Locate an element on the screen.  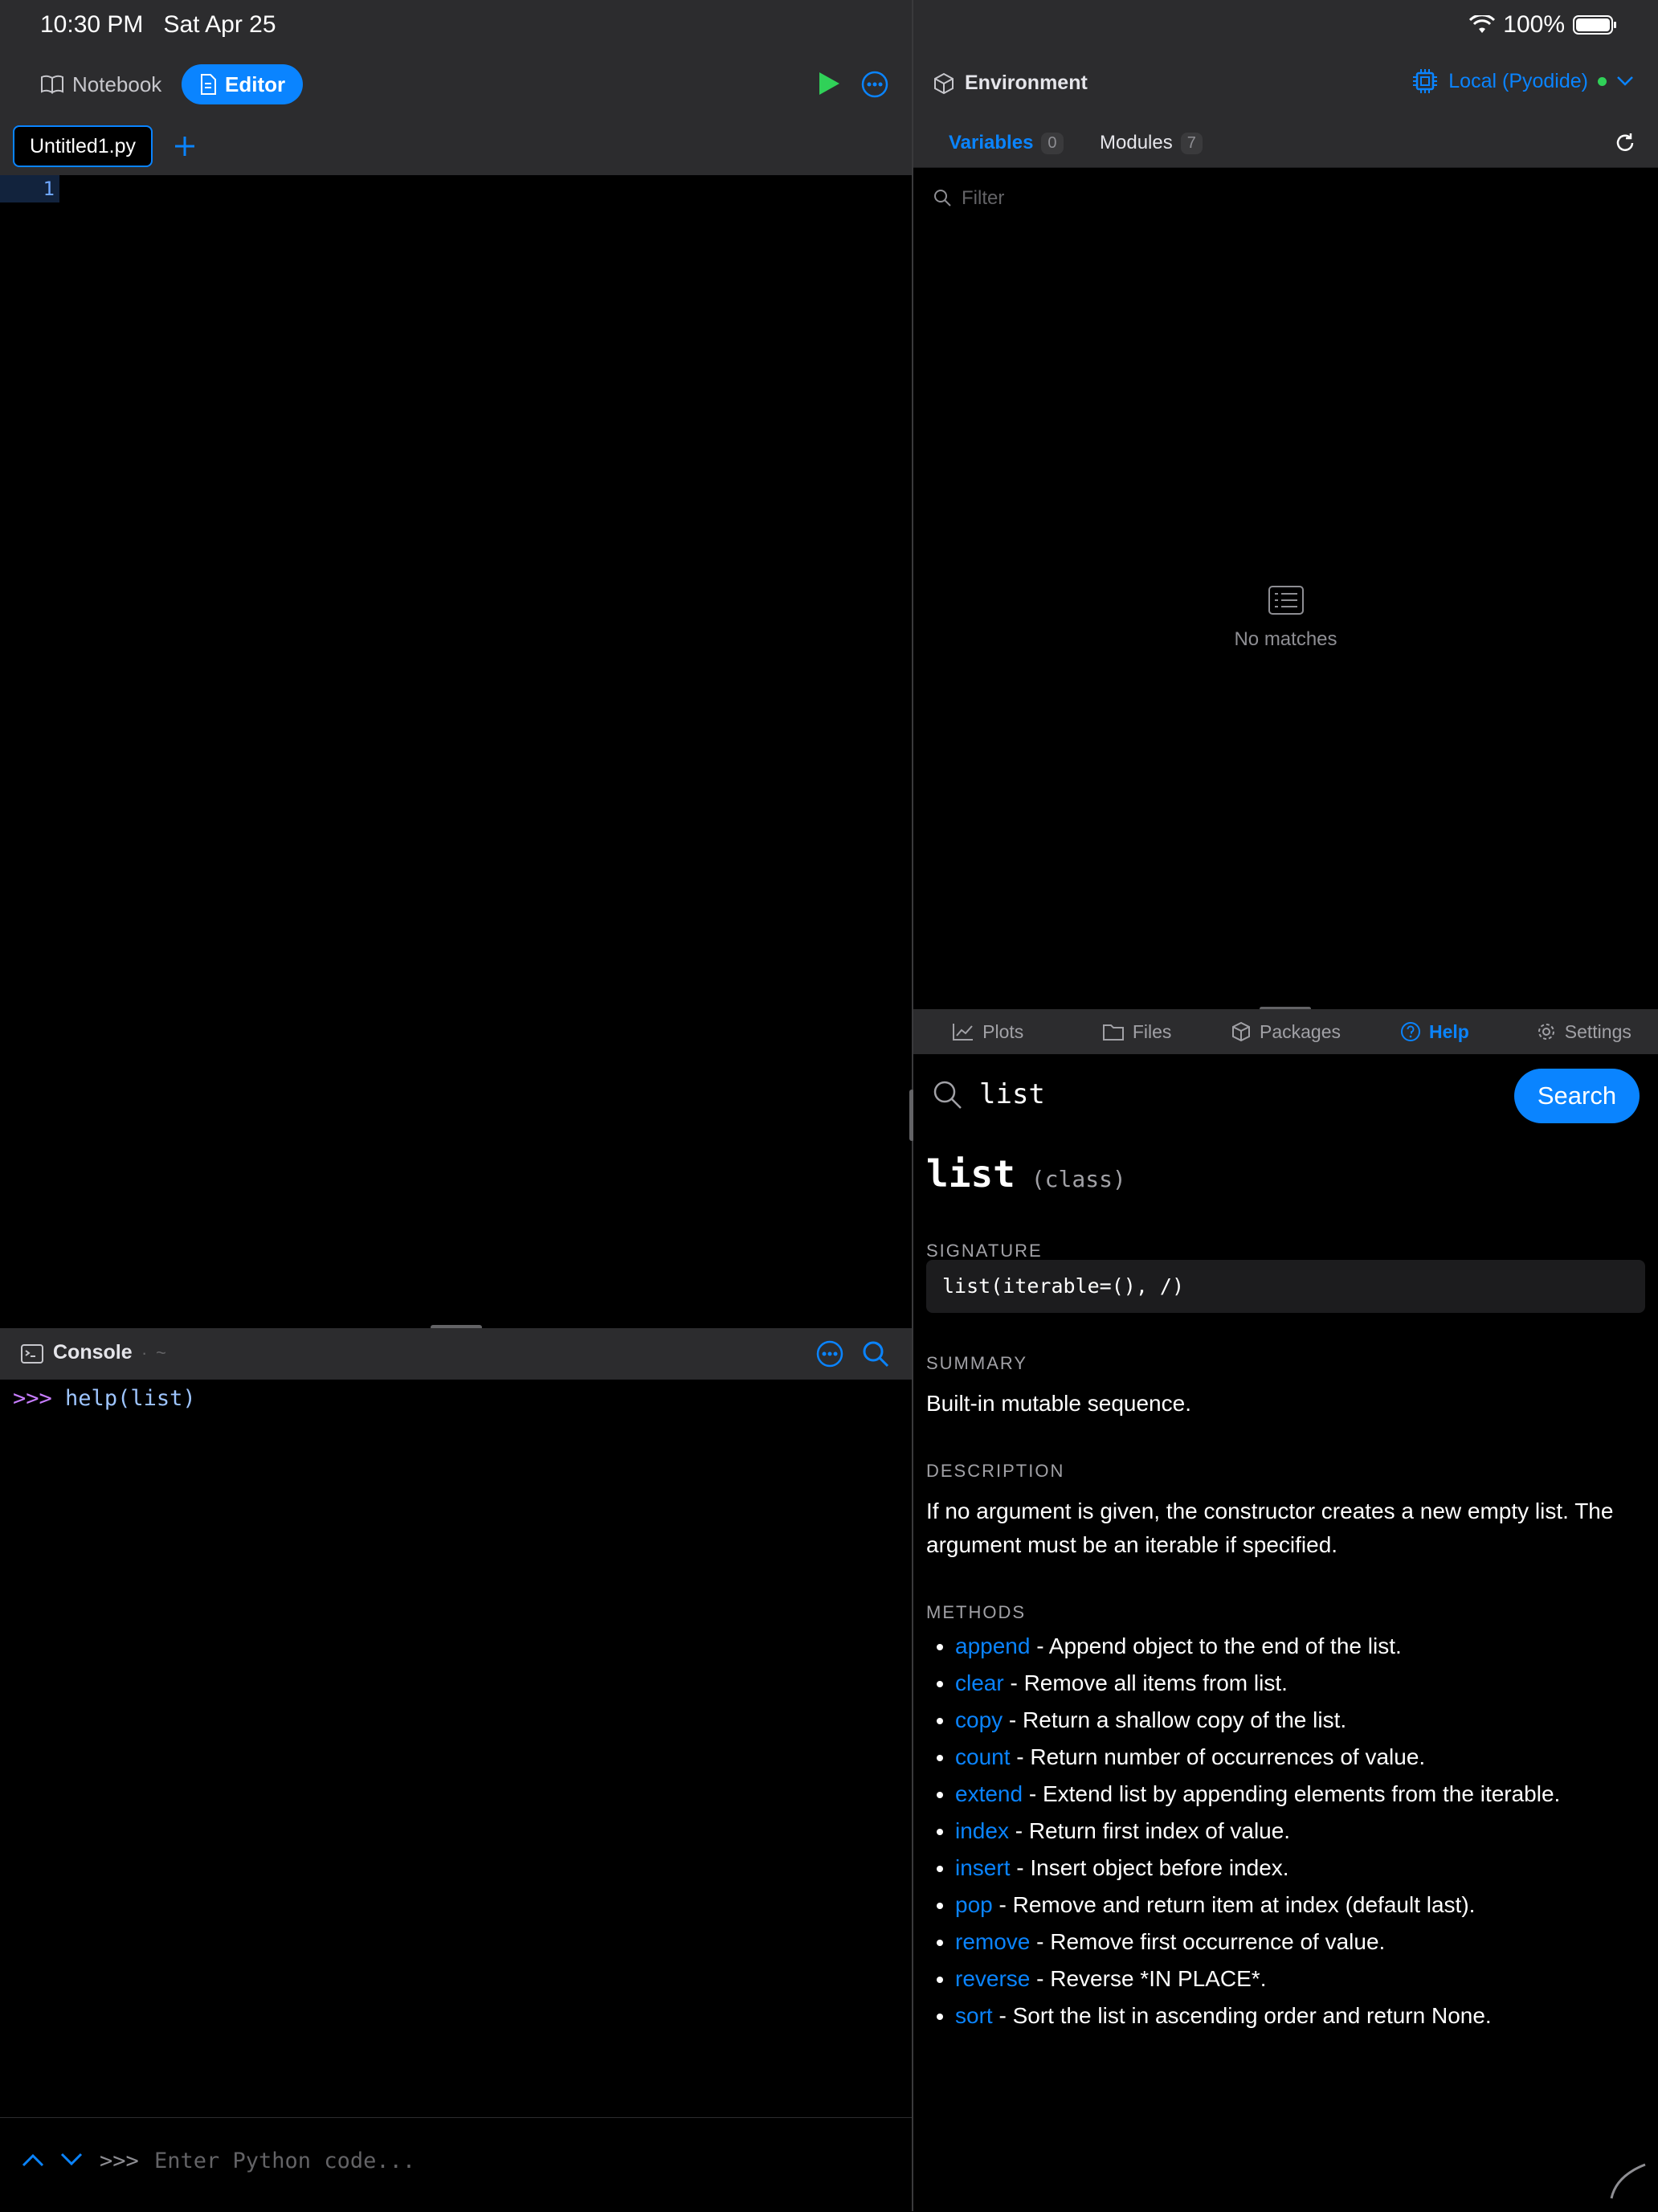
help-search-button: Search is located at coordinates (1577, 1096).